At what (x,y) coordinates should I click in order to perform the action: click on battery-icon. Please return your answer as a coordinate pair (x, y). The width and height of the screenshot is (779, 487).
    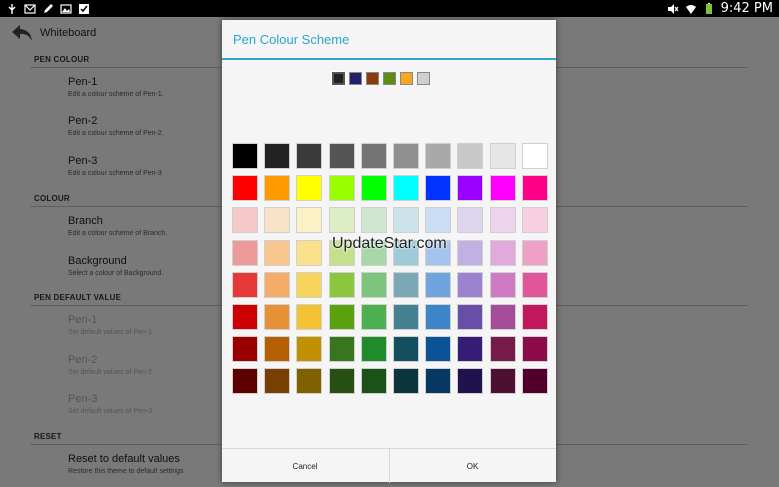
    Looking at the image, I should click on (708, 8).